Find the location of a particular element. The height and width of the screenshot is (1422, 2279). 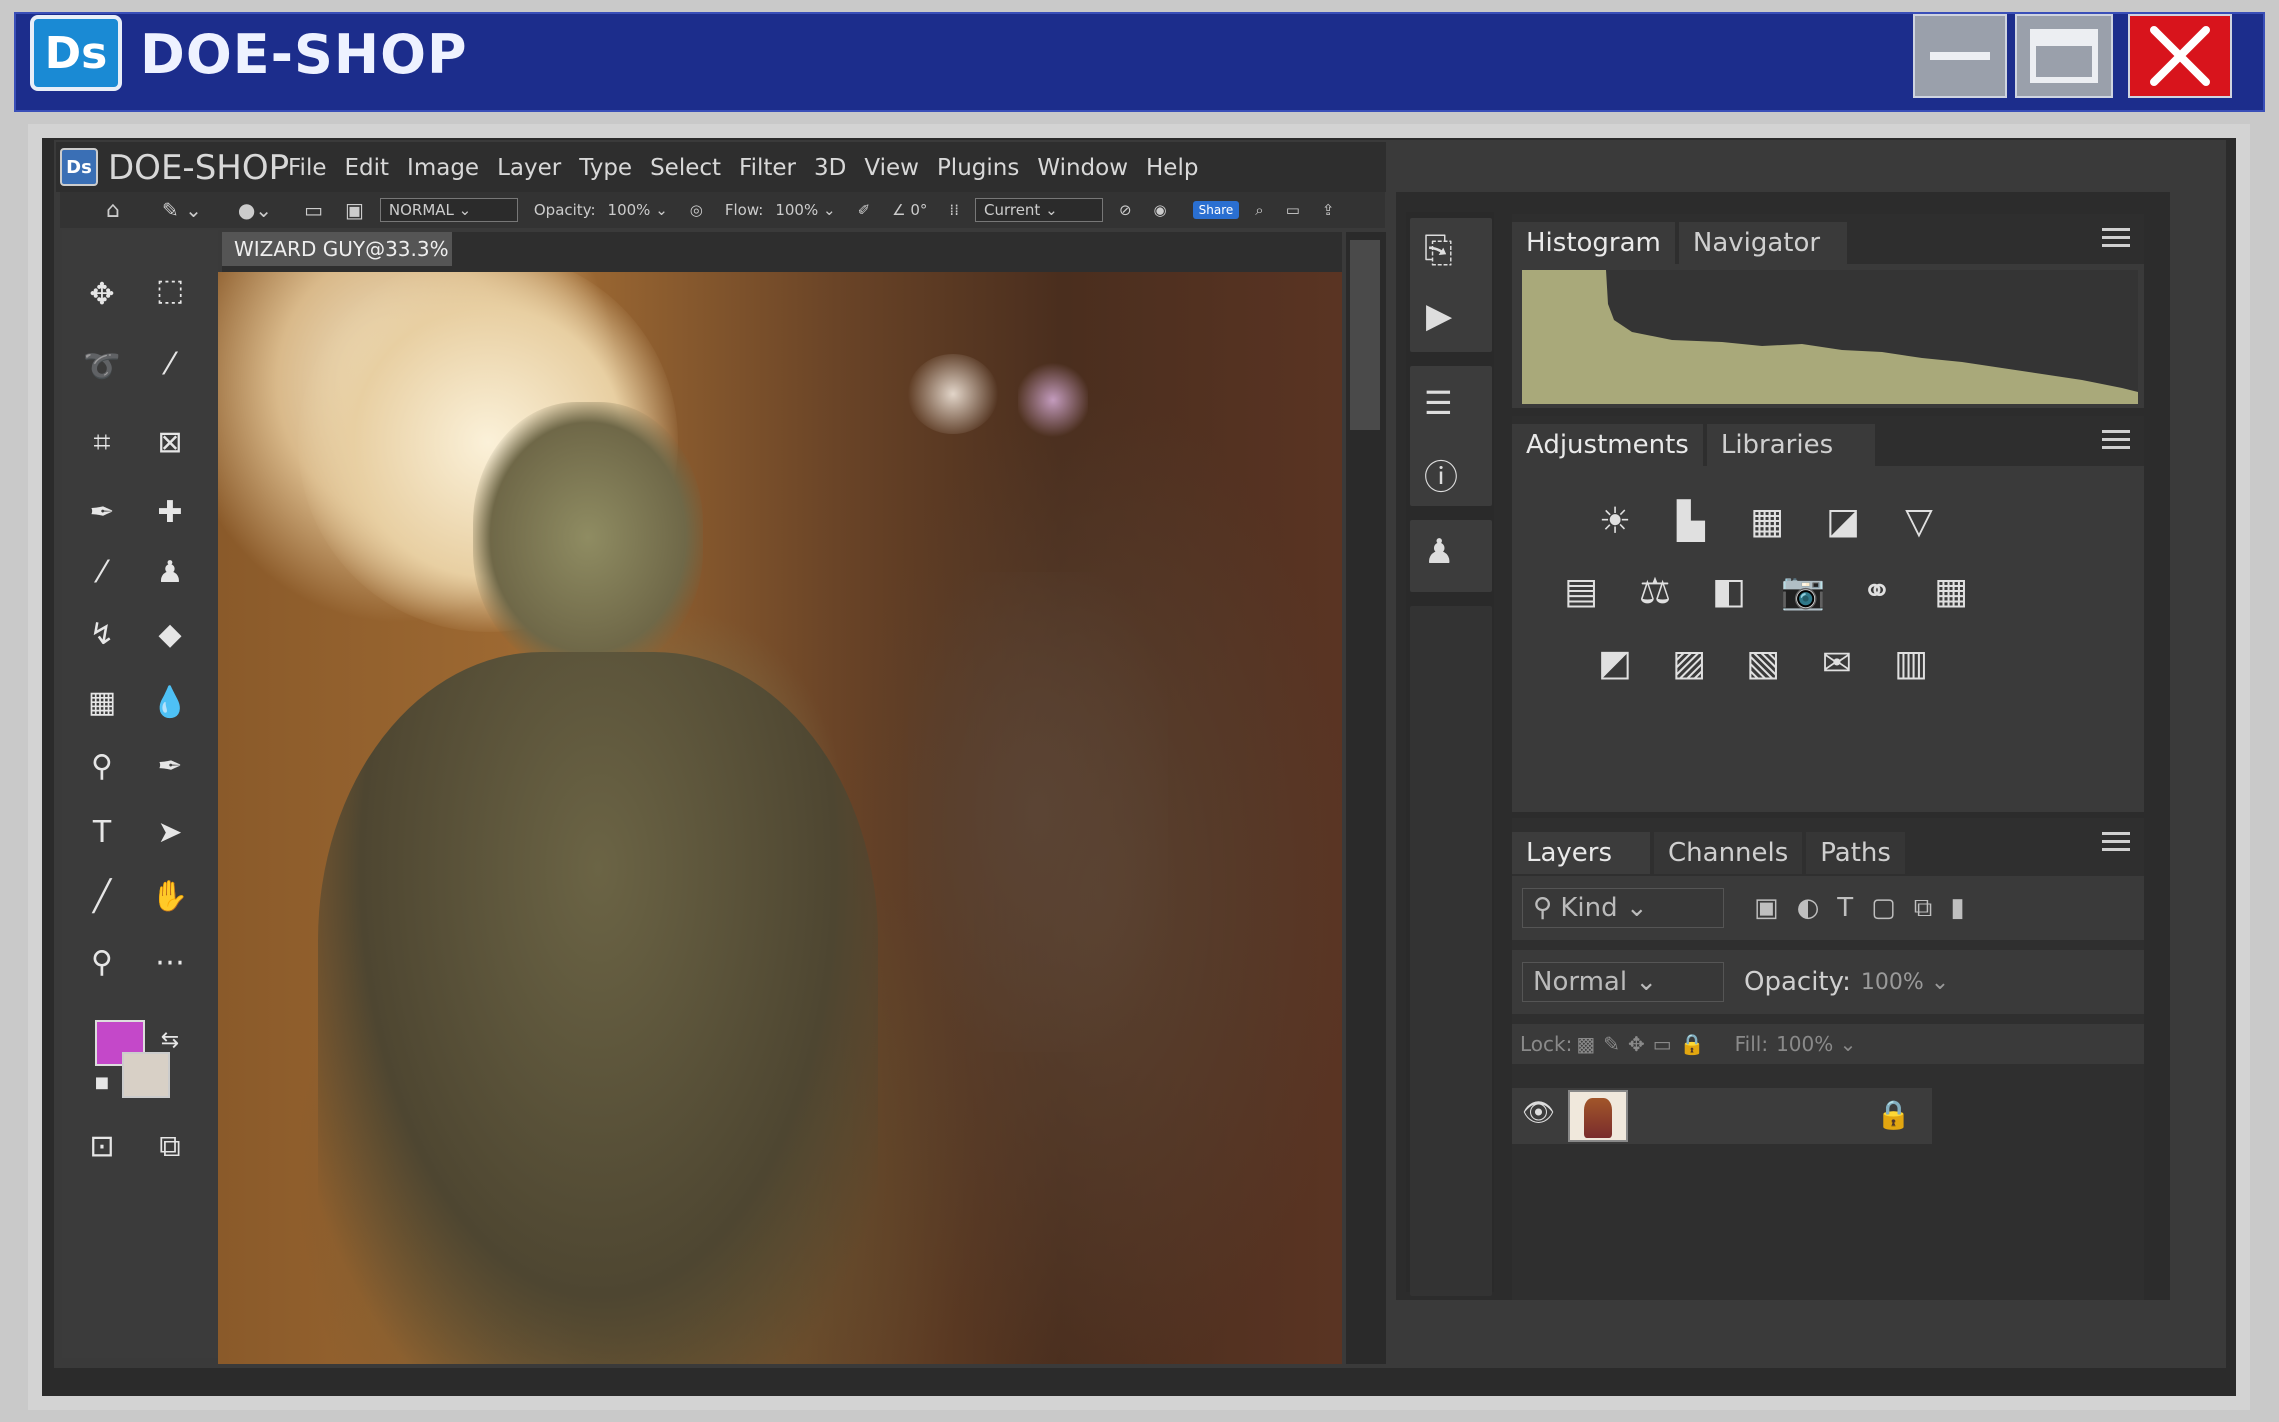

sample-select: Current ⌄ is located at coordinates (1038, 210).